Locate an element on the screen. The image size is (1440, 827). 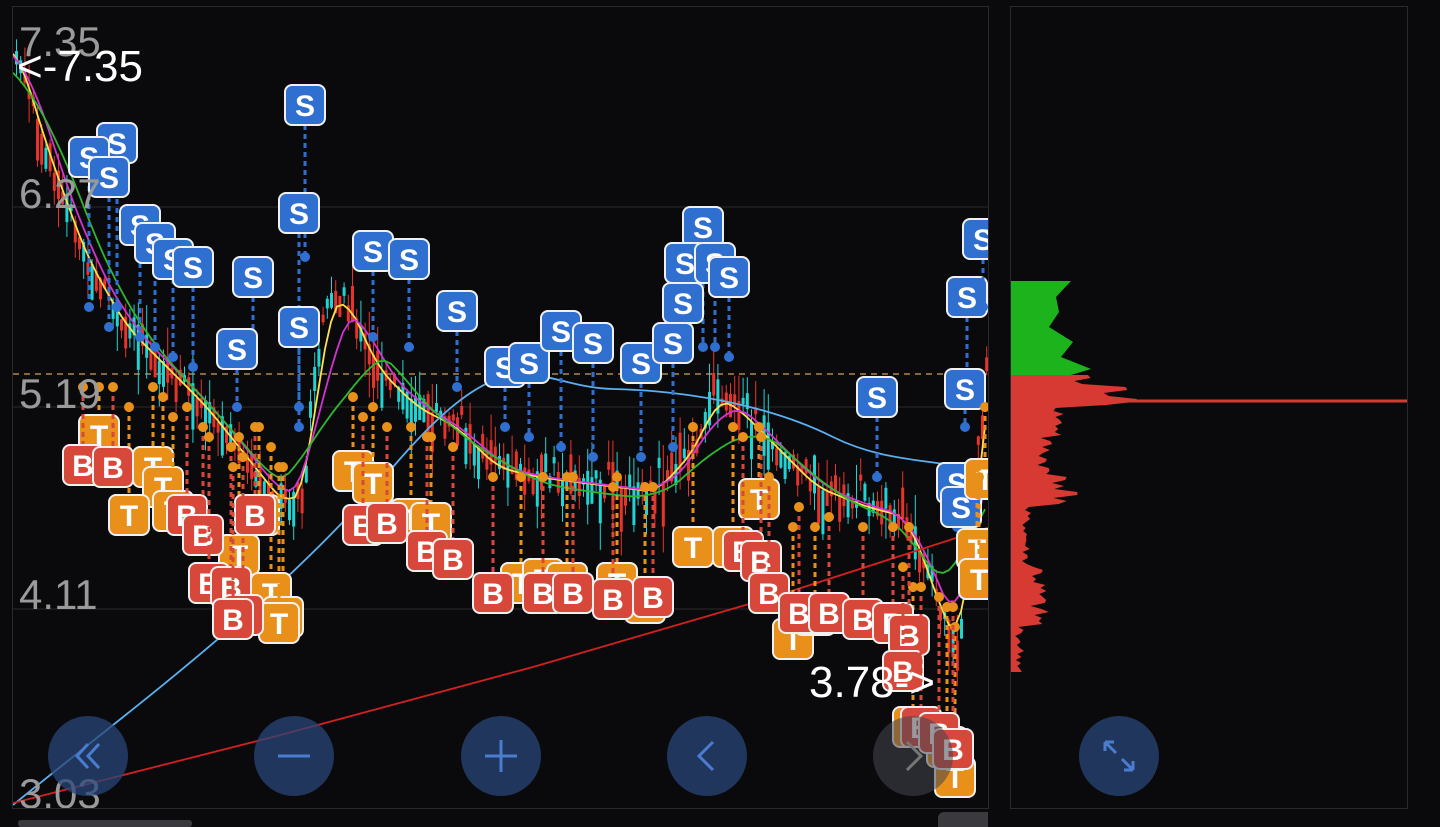
scroll-start-button is located at coordinates (88, 756).